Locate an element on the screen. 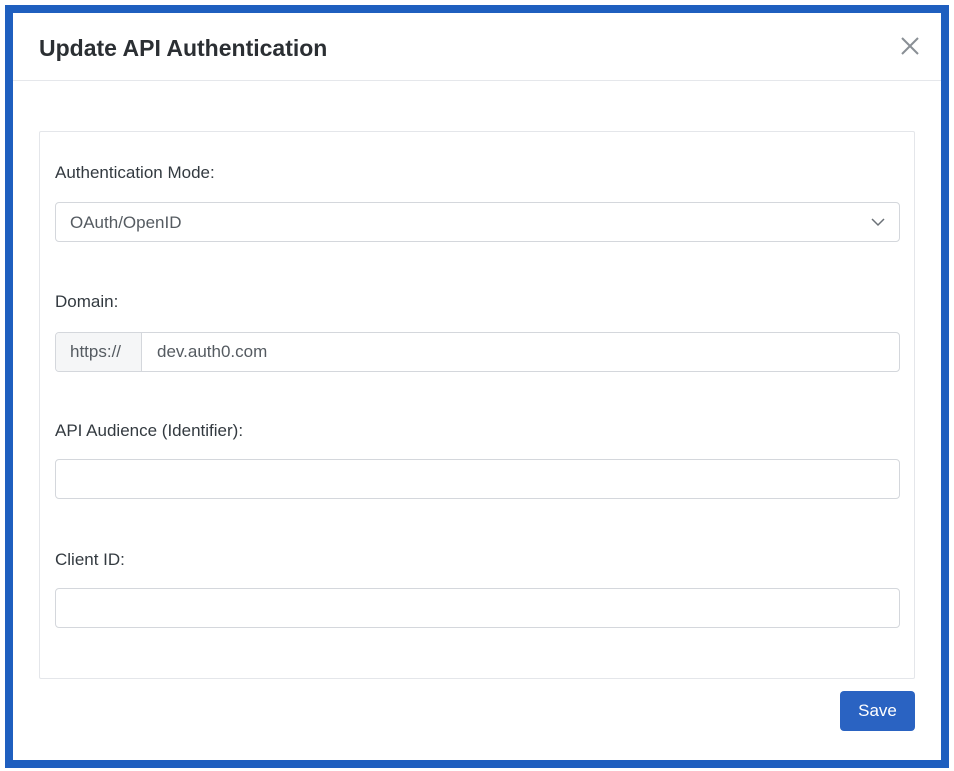 This screenshot has width=954, height=771. auth-mode-label: Authentication Mode: is located at coordinates (135, 172).